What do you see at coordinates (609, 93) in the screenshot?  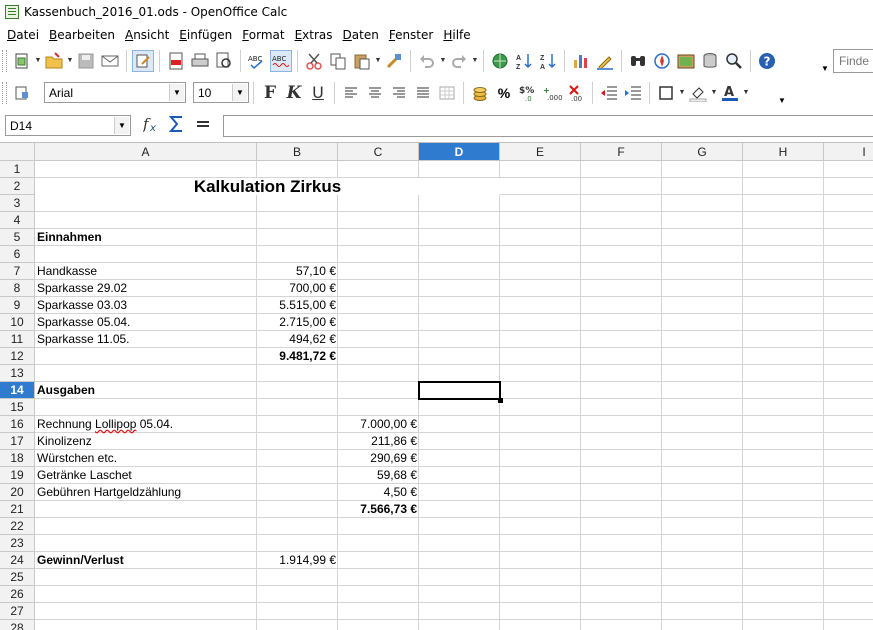 I see `decrease-indent-icon` at bounding box center [609, 93].